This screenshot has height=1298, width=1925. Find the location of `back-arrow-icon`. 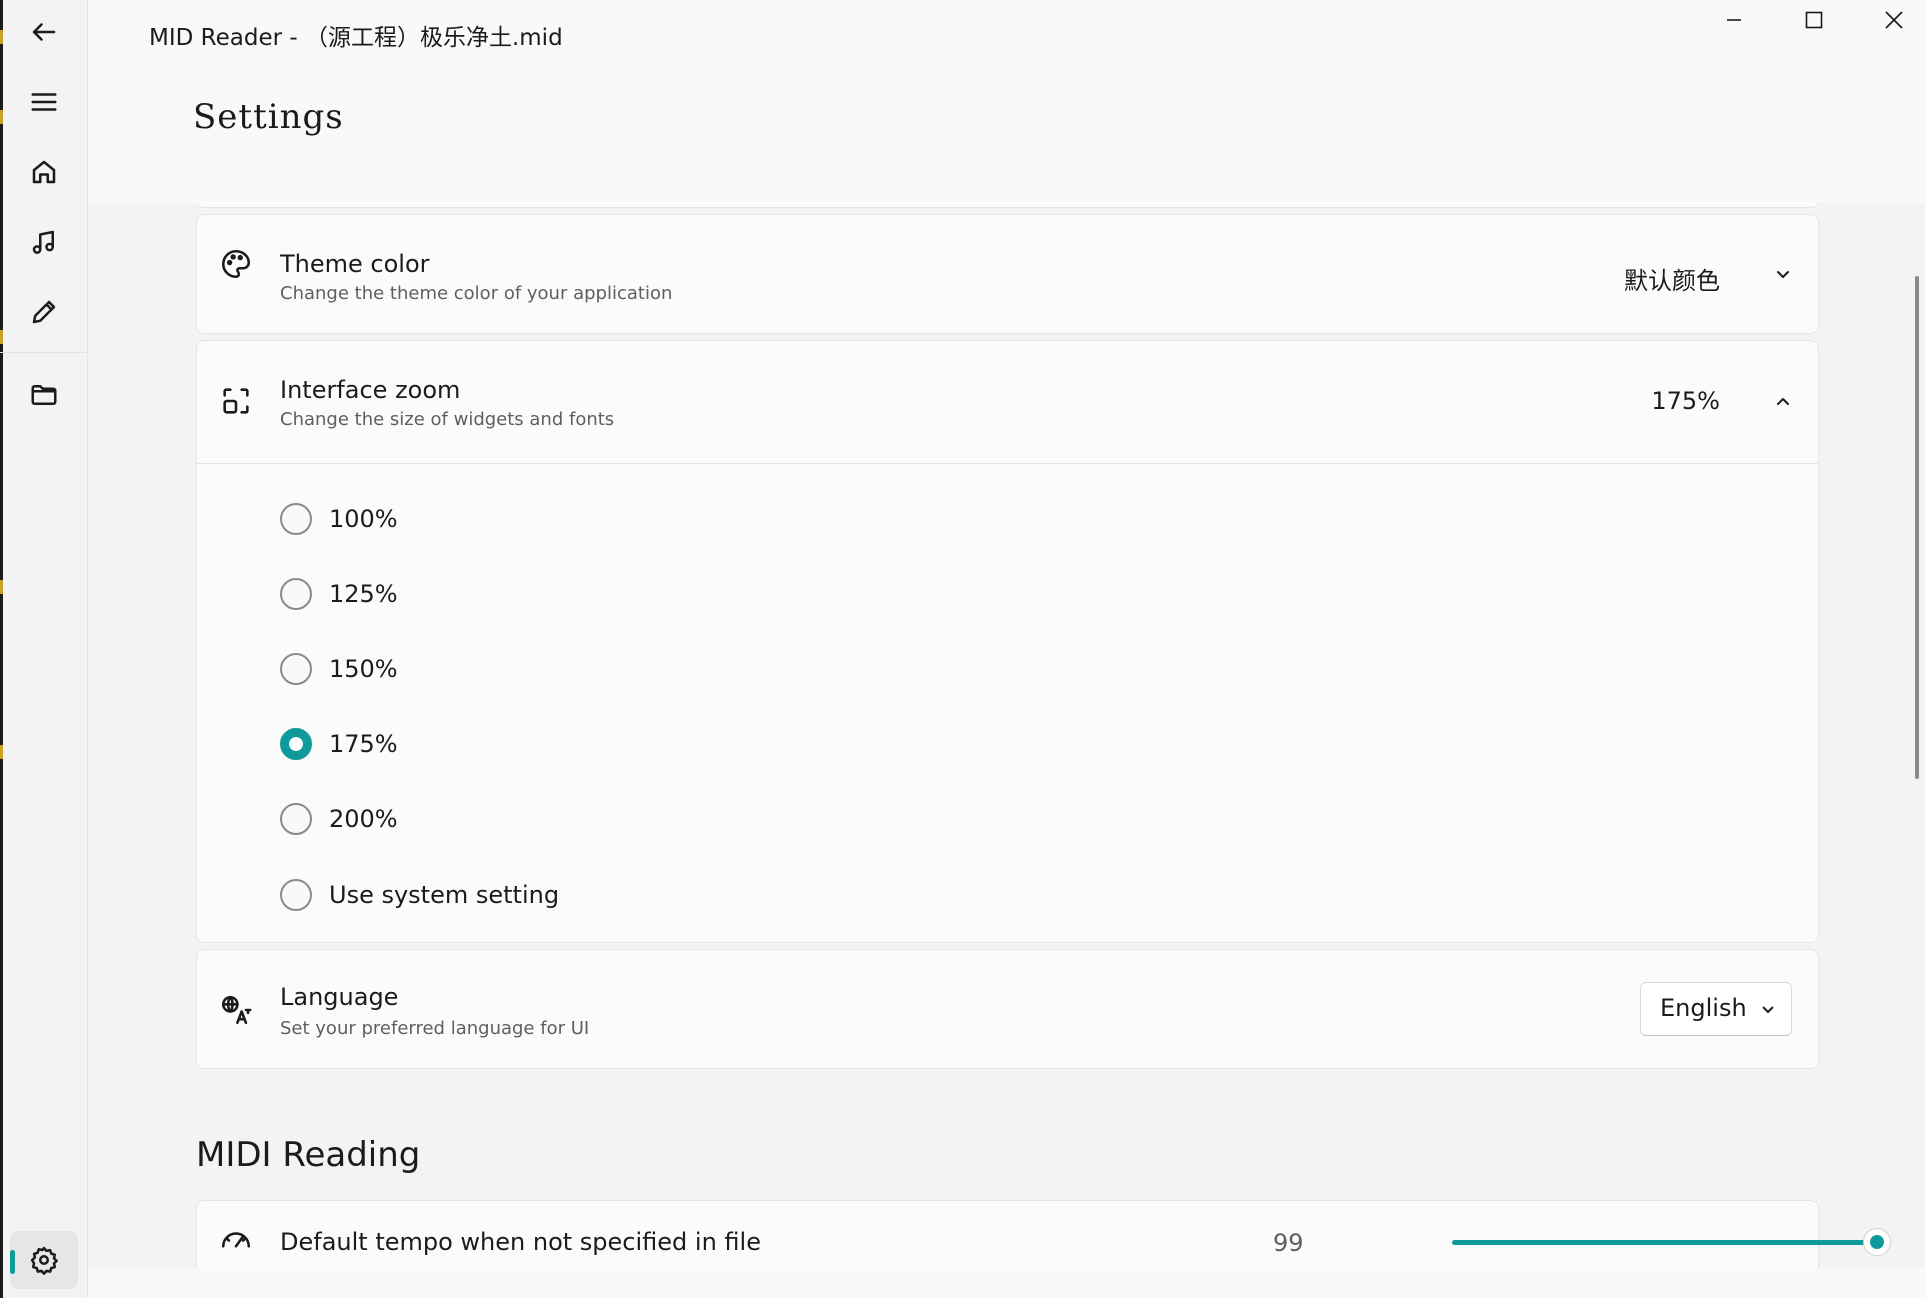

back-arrow-icon is located at coordinates (44, 32).